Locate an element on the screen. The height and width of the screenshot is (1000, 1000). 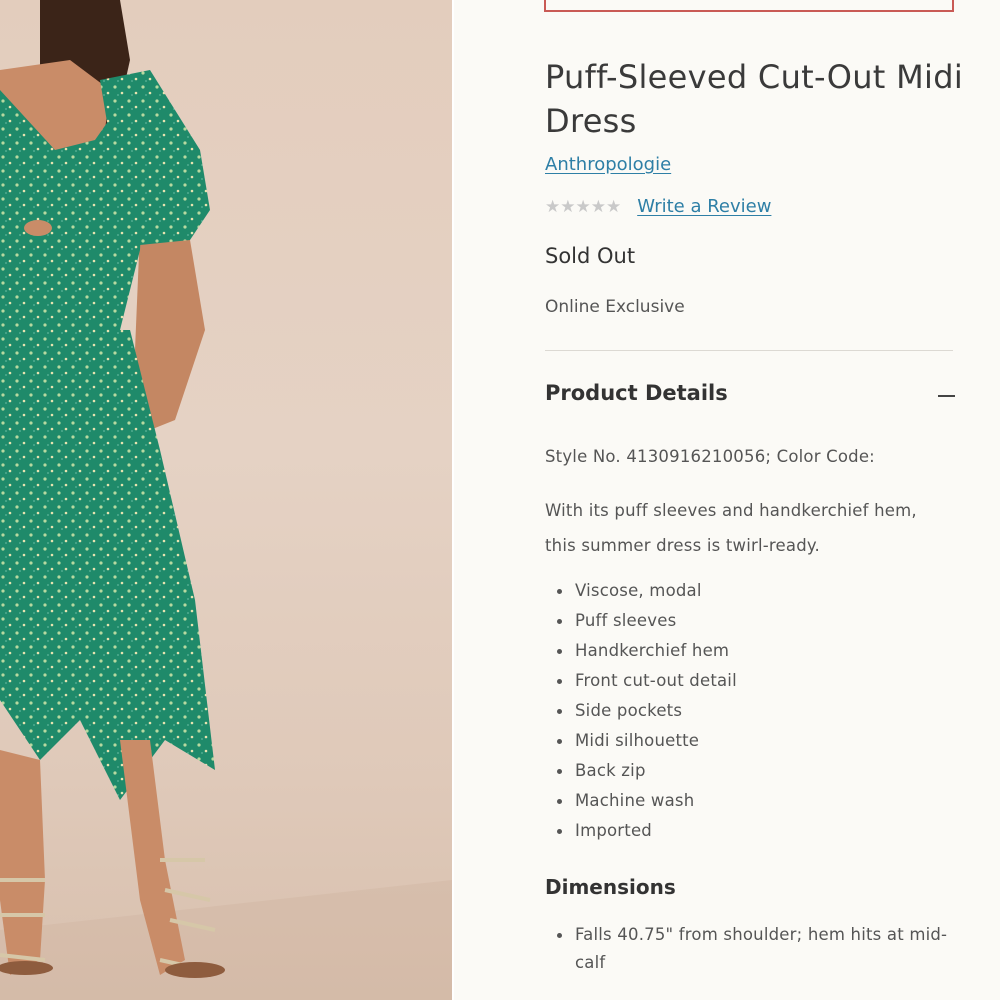
star-rating-icon: ★★★★★ is located at coordinates (583, 206).